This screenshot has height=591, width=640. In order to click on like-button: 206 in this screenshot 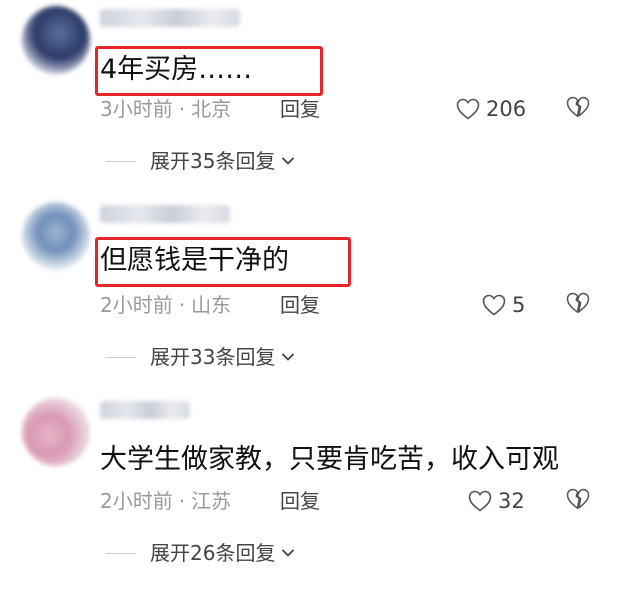, I will do `click(491, 109)`.